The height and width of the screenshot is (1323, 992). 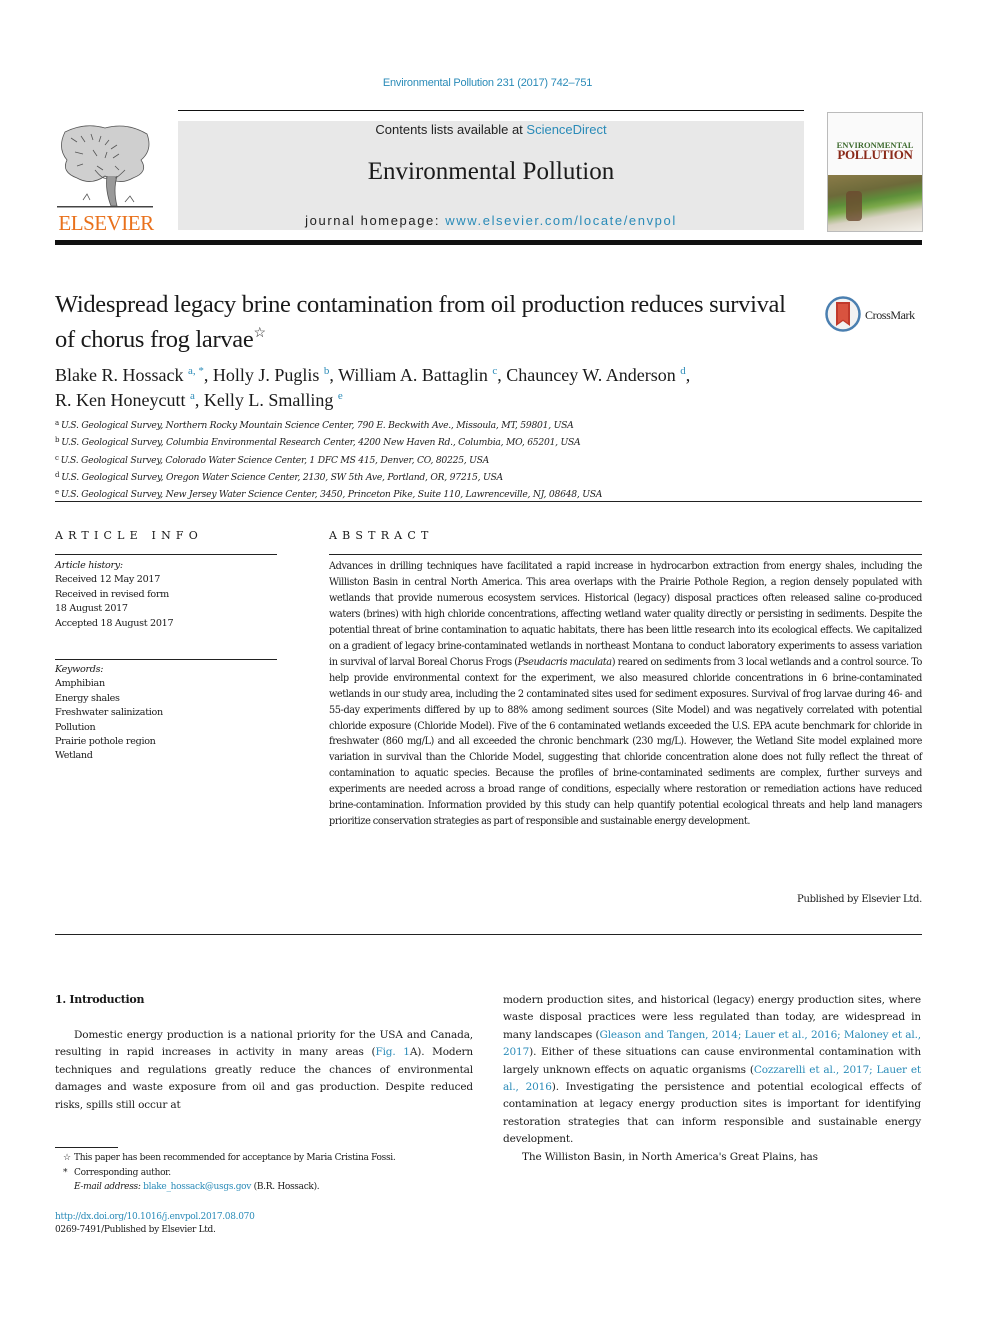 I want to click on keyword: Energy shales, so click(x=87, y=698).